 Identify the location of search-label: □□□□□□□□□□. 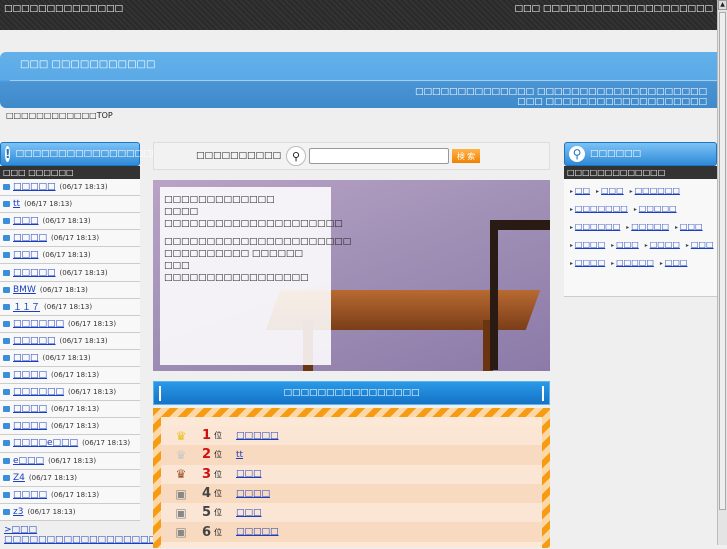
(239, 156).